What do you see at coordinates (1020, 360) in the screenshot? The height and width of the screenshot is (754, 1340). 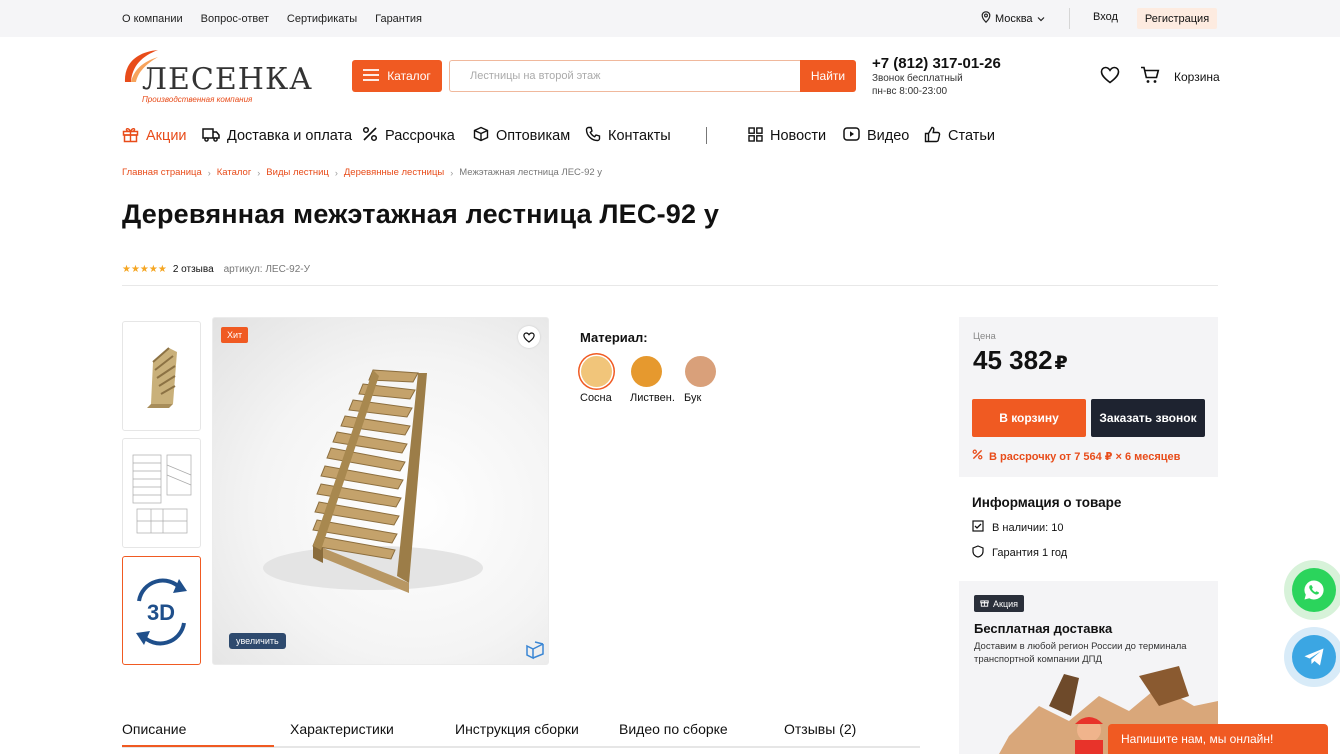 I see `price-value: 45 382 ₽` at bounding box center [1020, 360].